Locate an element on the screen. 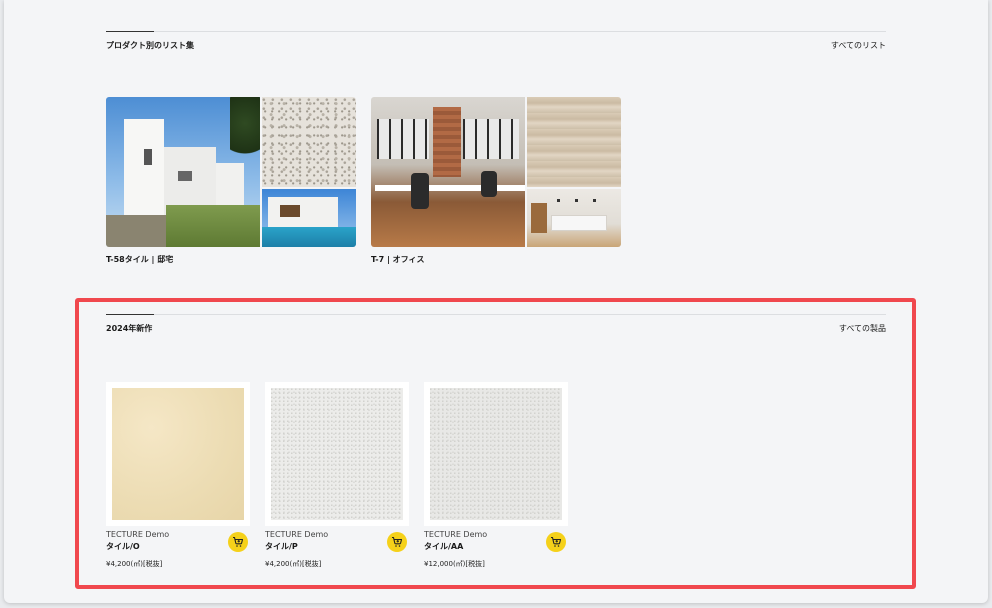  terrazzo-tile-photo is located at coordinates (309, 142).